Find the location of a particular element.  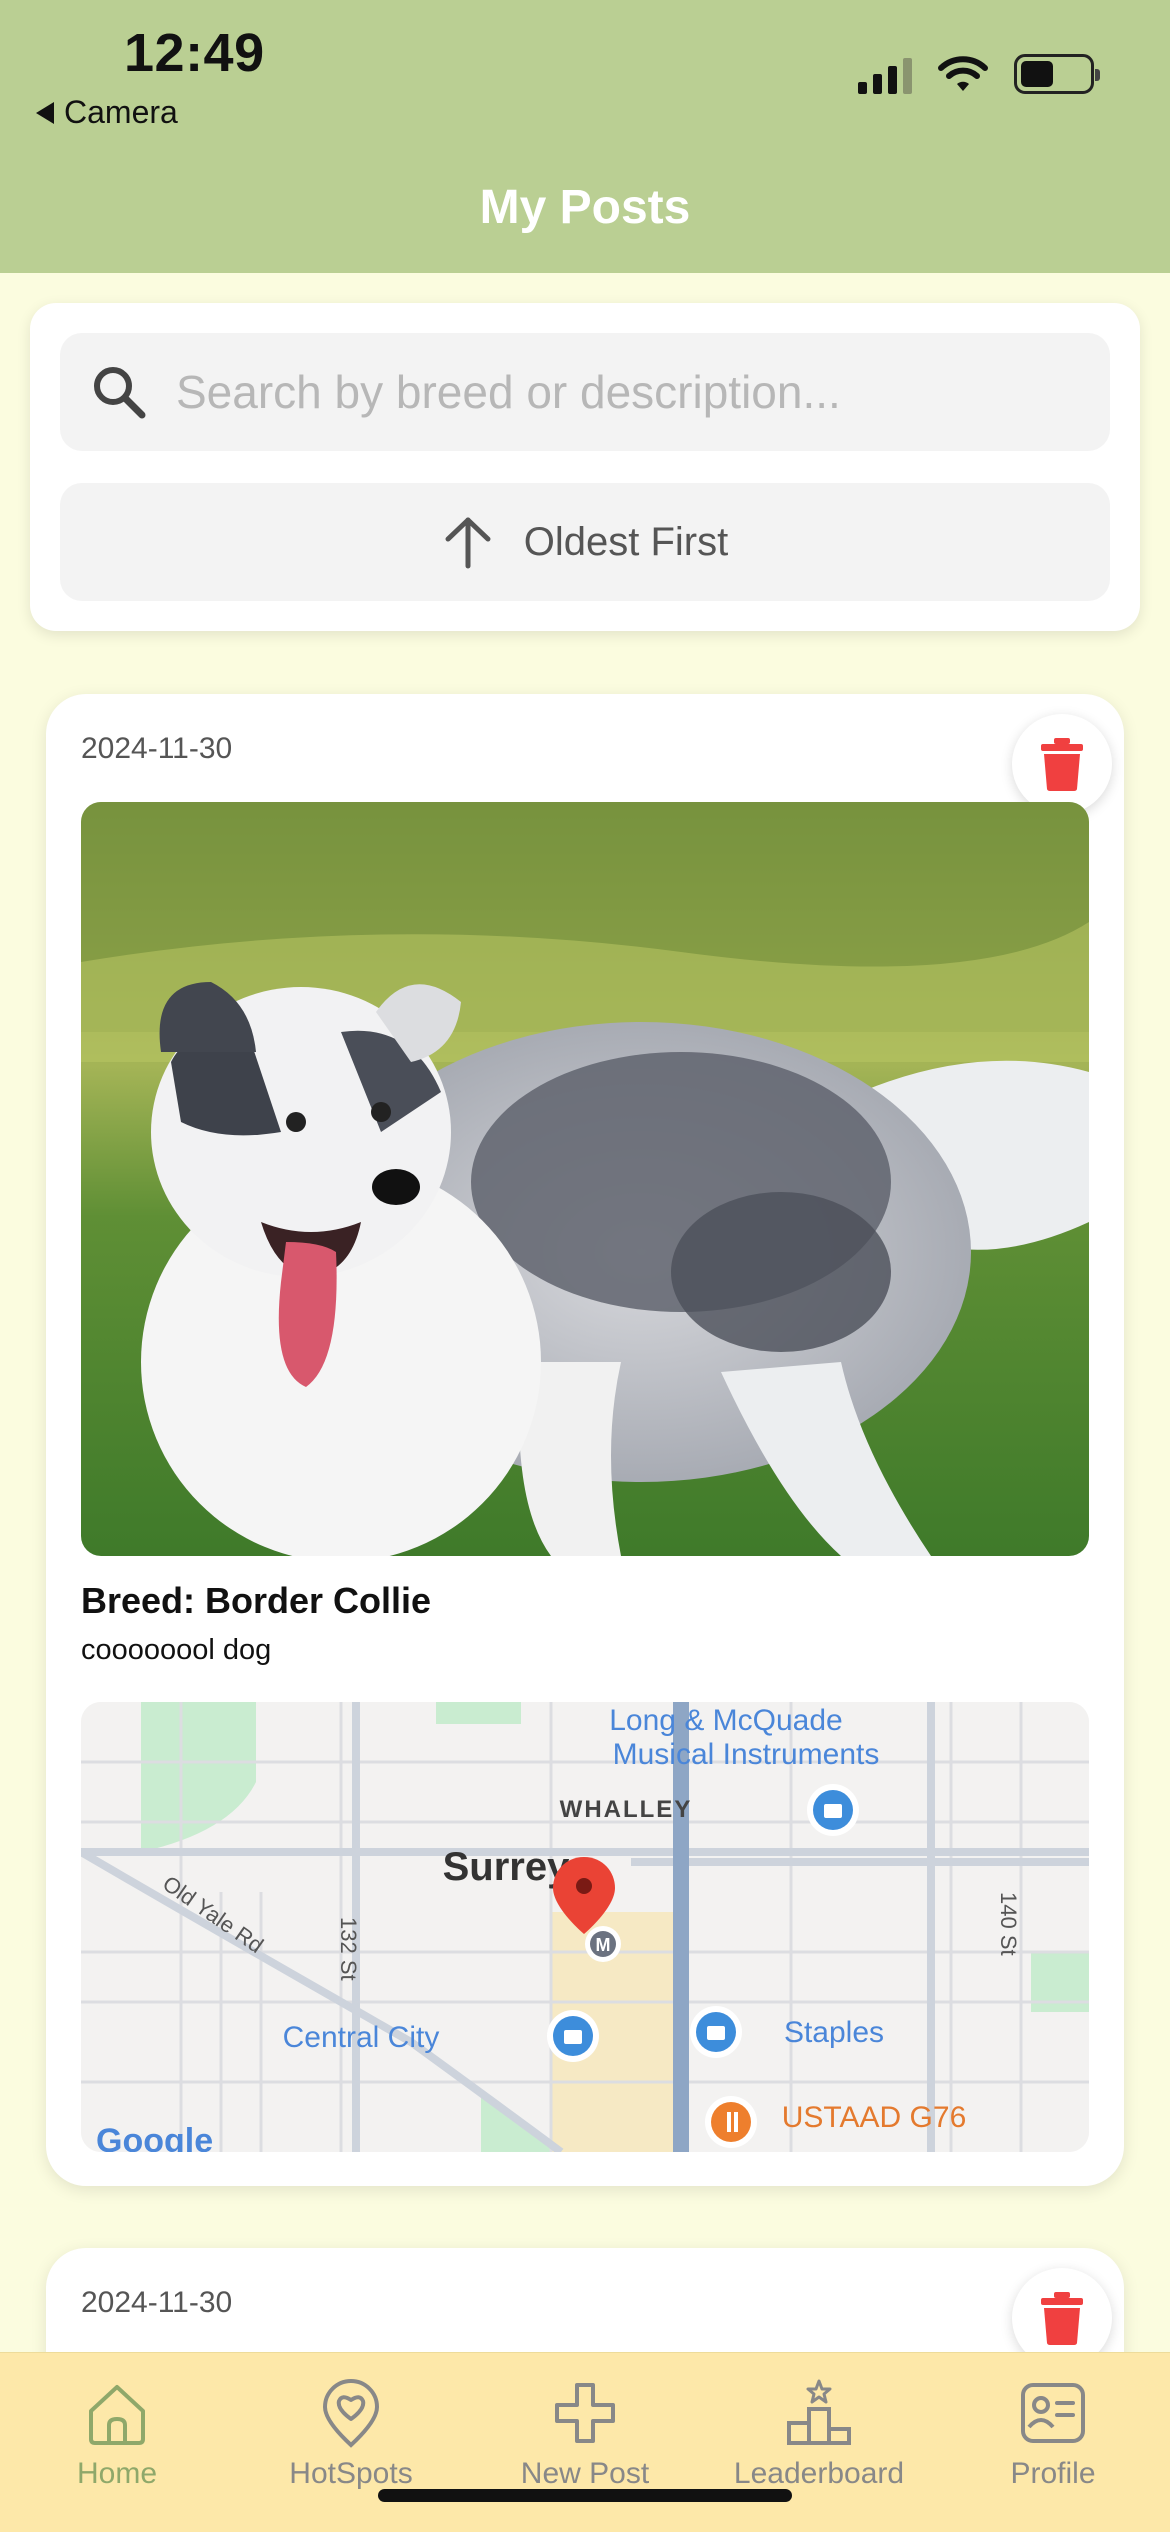

transit-marker-icon: M is located at coordinates (603, 1944).